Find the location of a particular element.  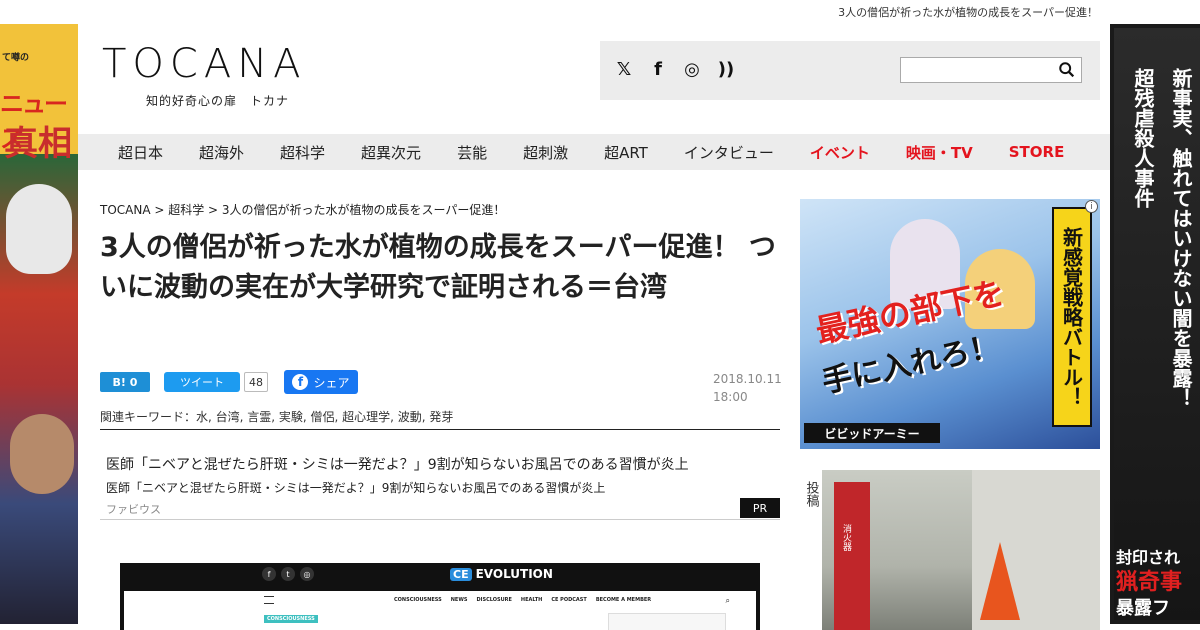

logo-wordmark: TOCANA is located at coordinates (204, 64).